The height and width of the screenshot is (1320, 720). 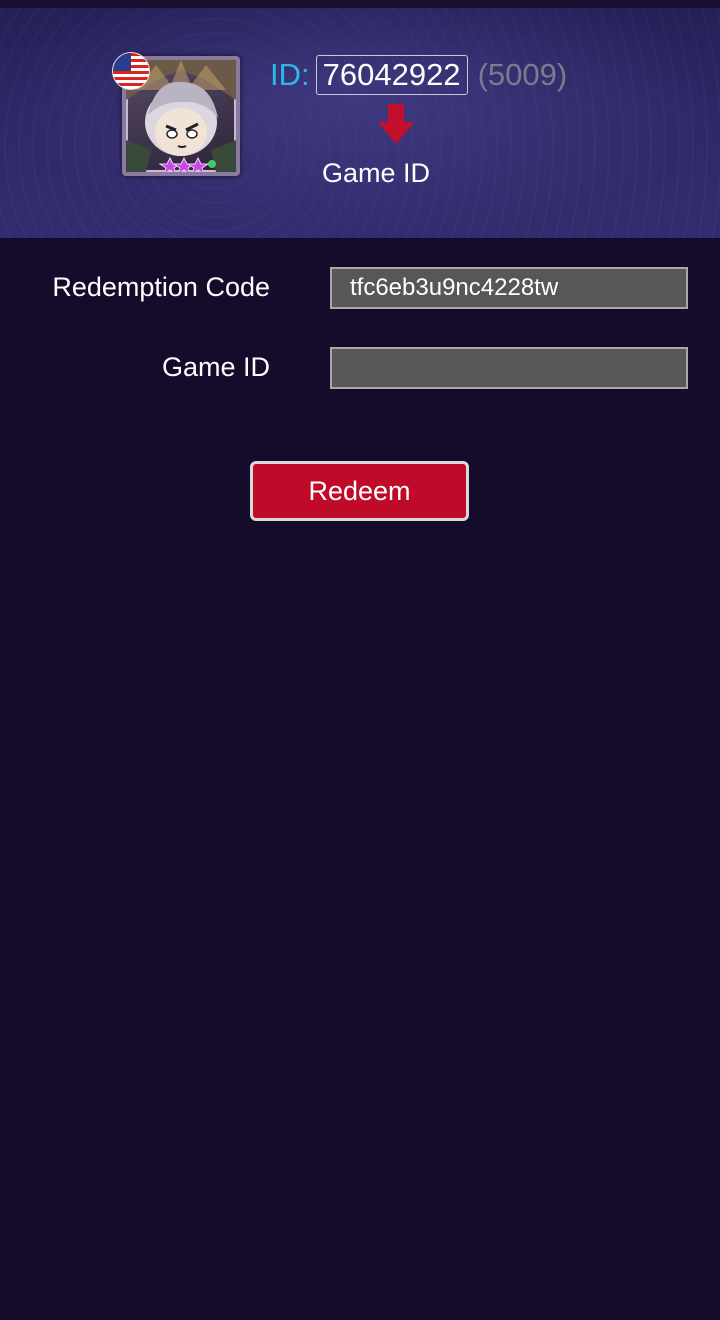 What do you see at coordinates (376, 173) in the screenshot?
I see `game-id-caption: Game ID` at bounding box center [376, 173].